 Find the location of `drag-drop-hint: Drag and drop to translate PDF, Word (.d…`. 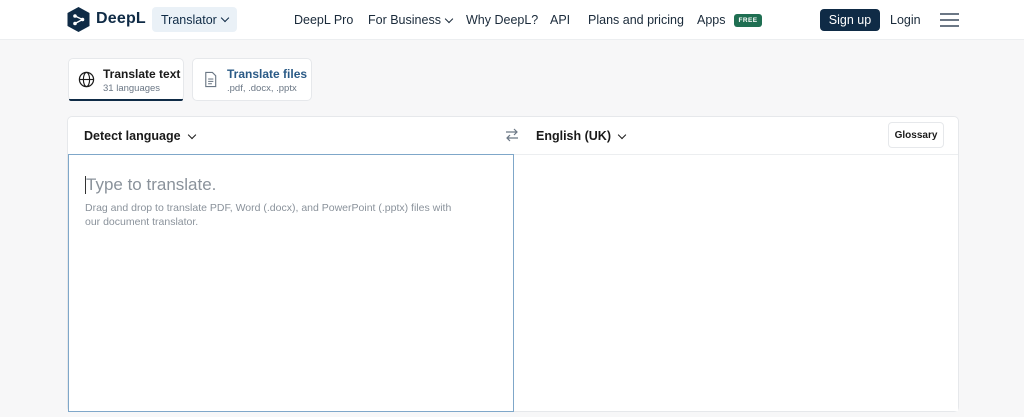

drag-drop-hint: Drag and drop to translate PDF, Word (.d… is located at coordinates (268, 215).